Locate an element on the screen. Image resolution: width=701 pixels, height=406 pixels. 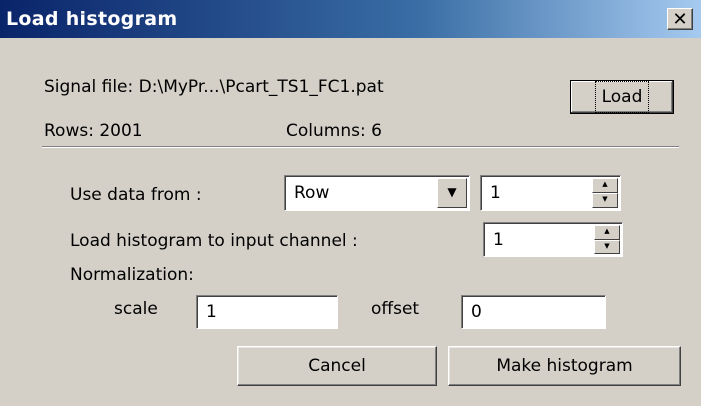
cancel-button: Cancel is located at coordinates (337, 366).